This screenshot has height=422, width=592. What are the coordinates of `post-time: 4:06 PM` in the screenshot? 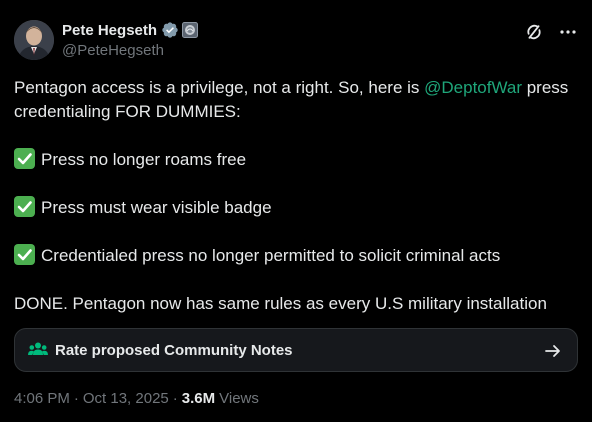 It's located at (42, 398).